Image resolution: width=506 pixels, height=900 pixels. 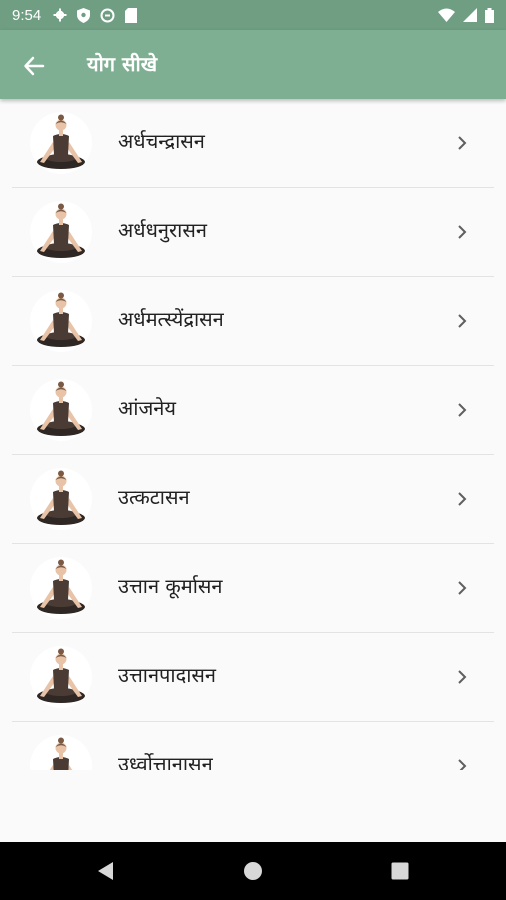 I want to click on page-title: योग सीखे, so click(x=122, y=64).